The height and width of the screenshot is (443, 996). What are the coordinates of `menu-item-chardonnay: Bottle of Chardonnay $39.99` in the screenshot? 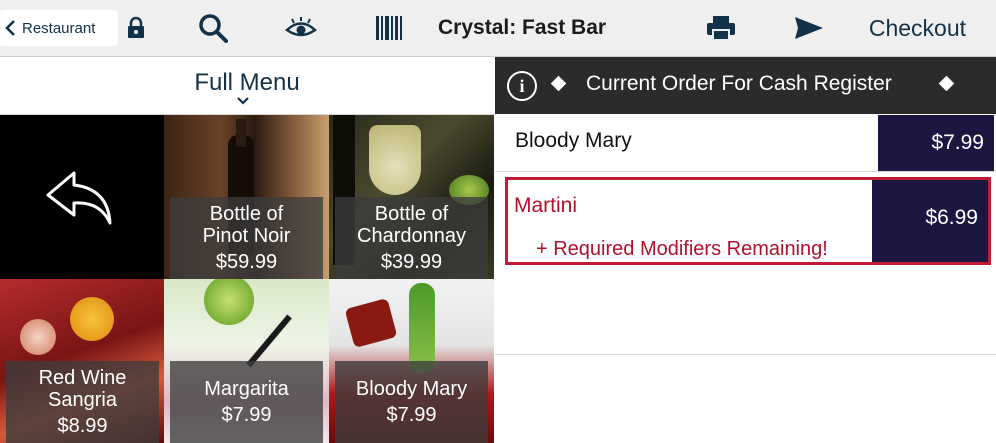 It's located at (411, 197).